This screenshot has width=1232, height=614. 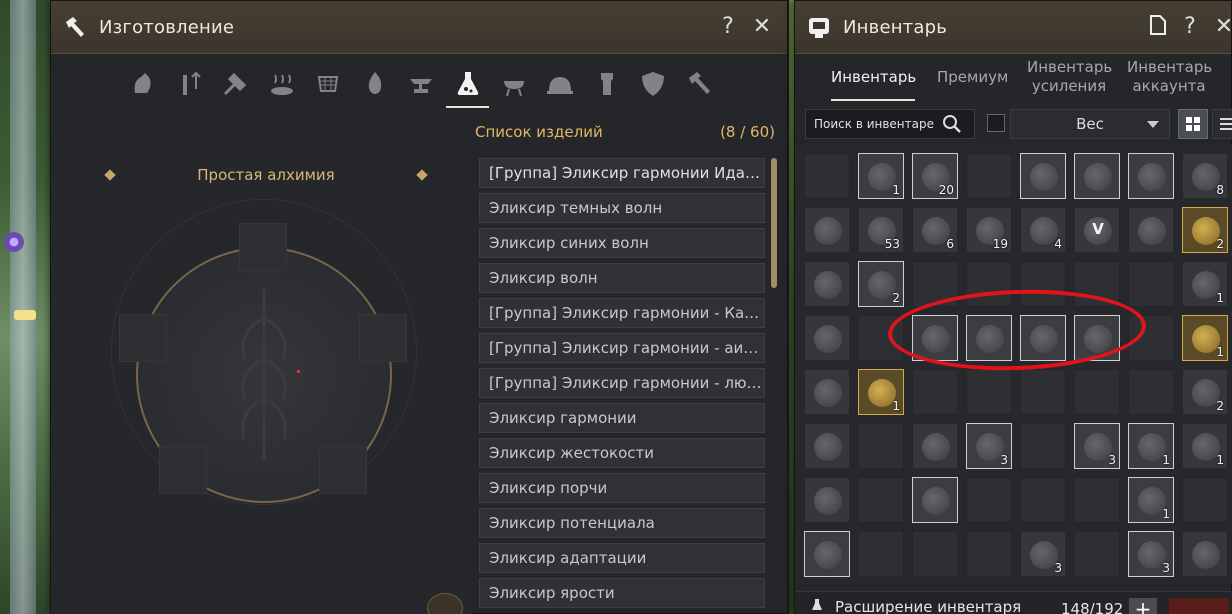 What do you see at coordinates (374, 84) in the screenshot?
I see `fire-icon` at bounding box center [374, 84].